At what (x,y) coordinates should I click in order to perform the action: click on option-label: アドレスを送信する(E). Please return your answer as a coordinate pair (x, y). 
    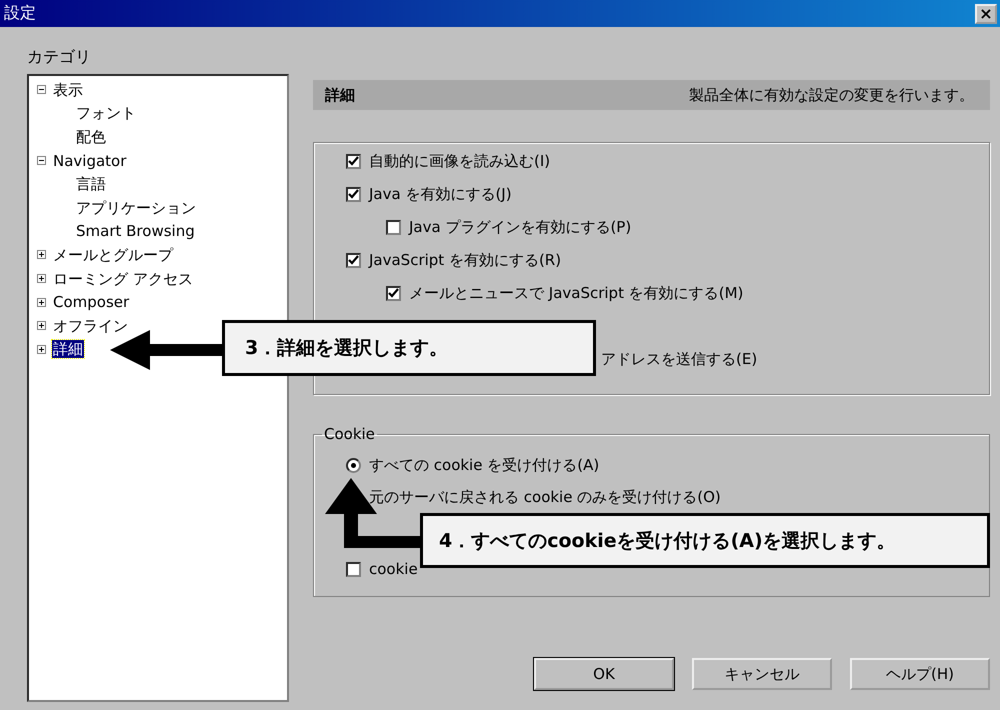
    Looking at the image, I should click on (679, 359).